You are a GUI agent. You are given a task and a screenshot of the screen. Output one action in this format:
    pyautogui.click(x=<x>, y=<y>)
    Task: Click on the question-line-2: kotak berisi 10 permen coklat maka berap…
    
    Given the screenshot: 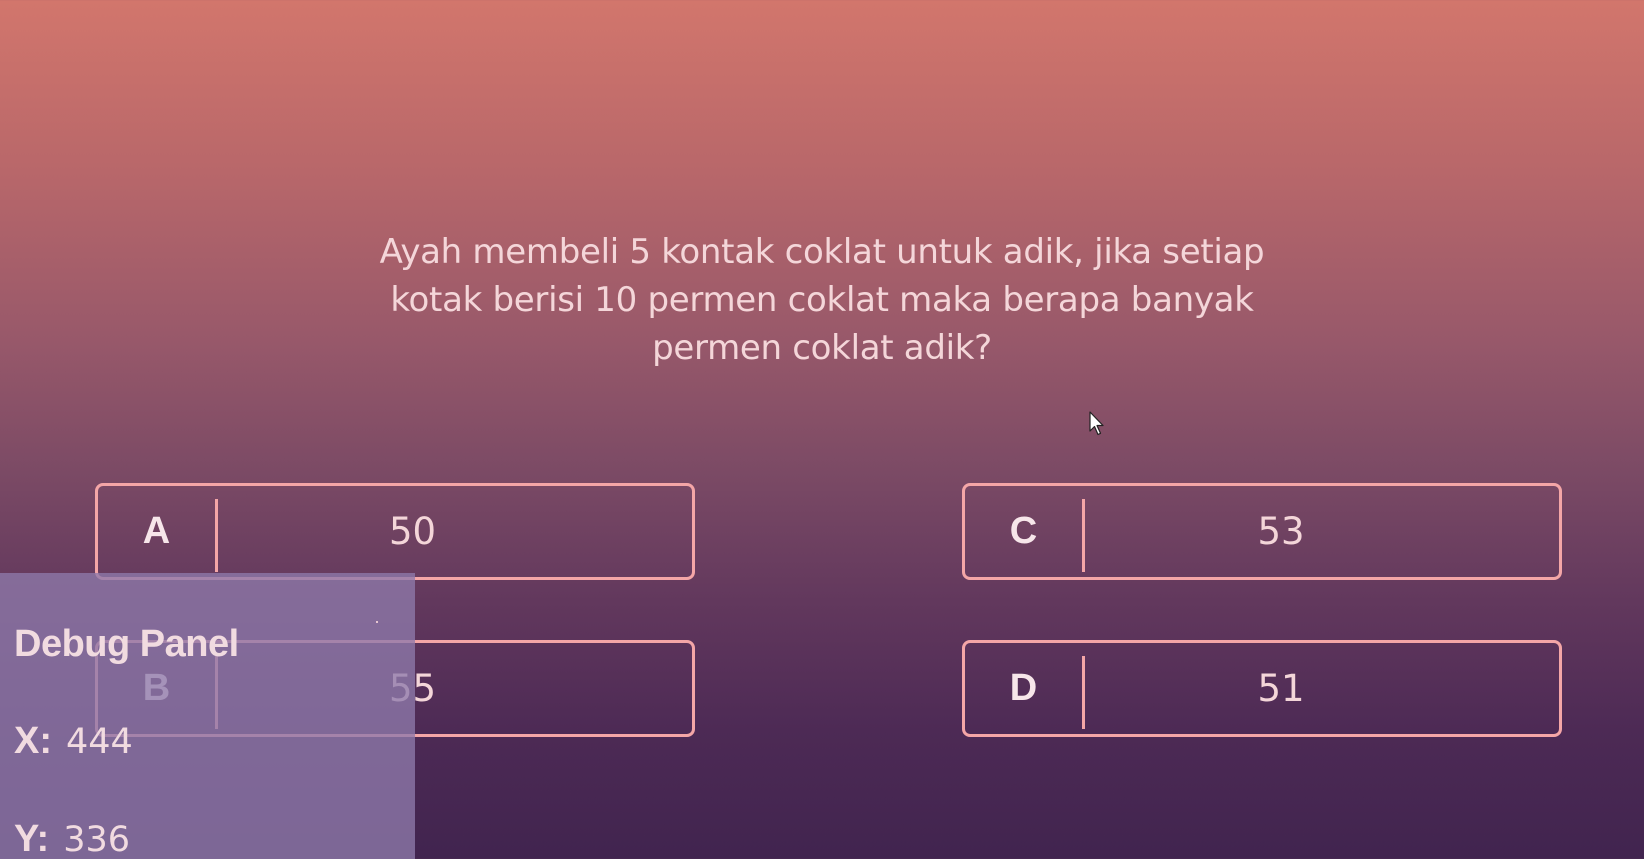 What is the action you would take?
    pyautogui.click(x=822, y=300)
    